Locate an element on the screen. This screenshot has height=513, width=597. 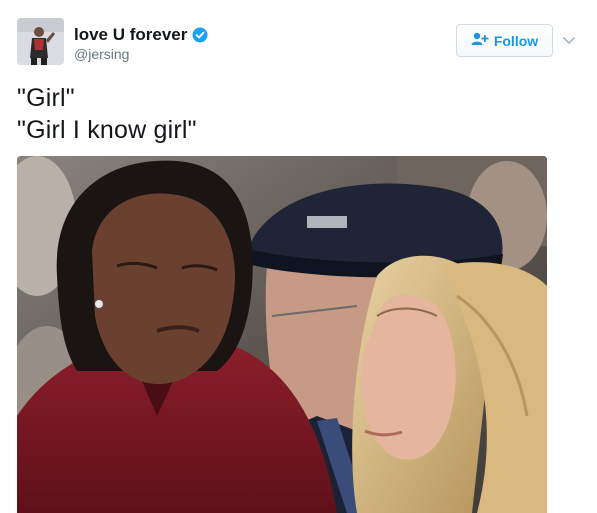
user-handle: @jersing is located at coordinates (101, 54).